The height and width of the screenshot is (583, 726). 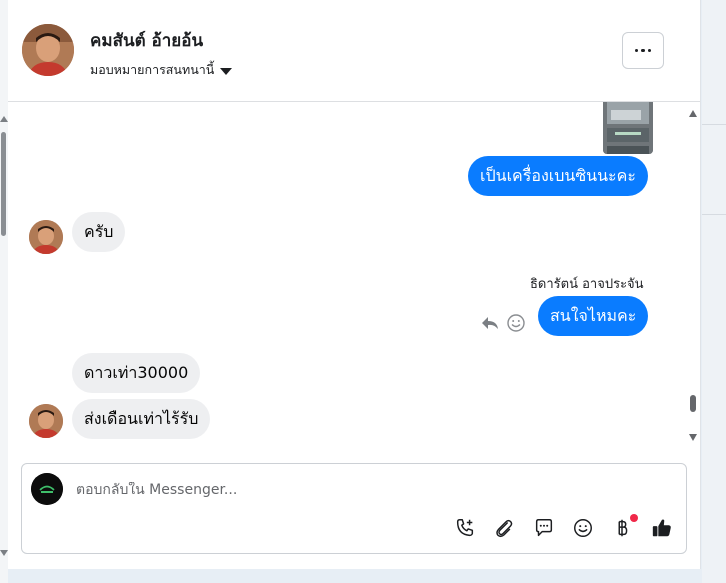 What do you see at coordinates (99, 232) in the screenshot?
I see `incoming-message: ครับ` at bounding box center [99, 232].